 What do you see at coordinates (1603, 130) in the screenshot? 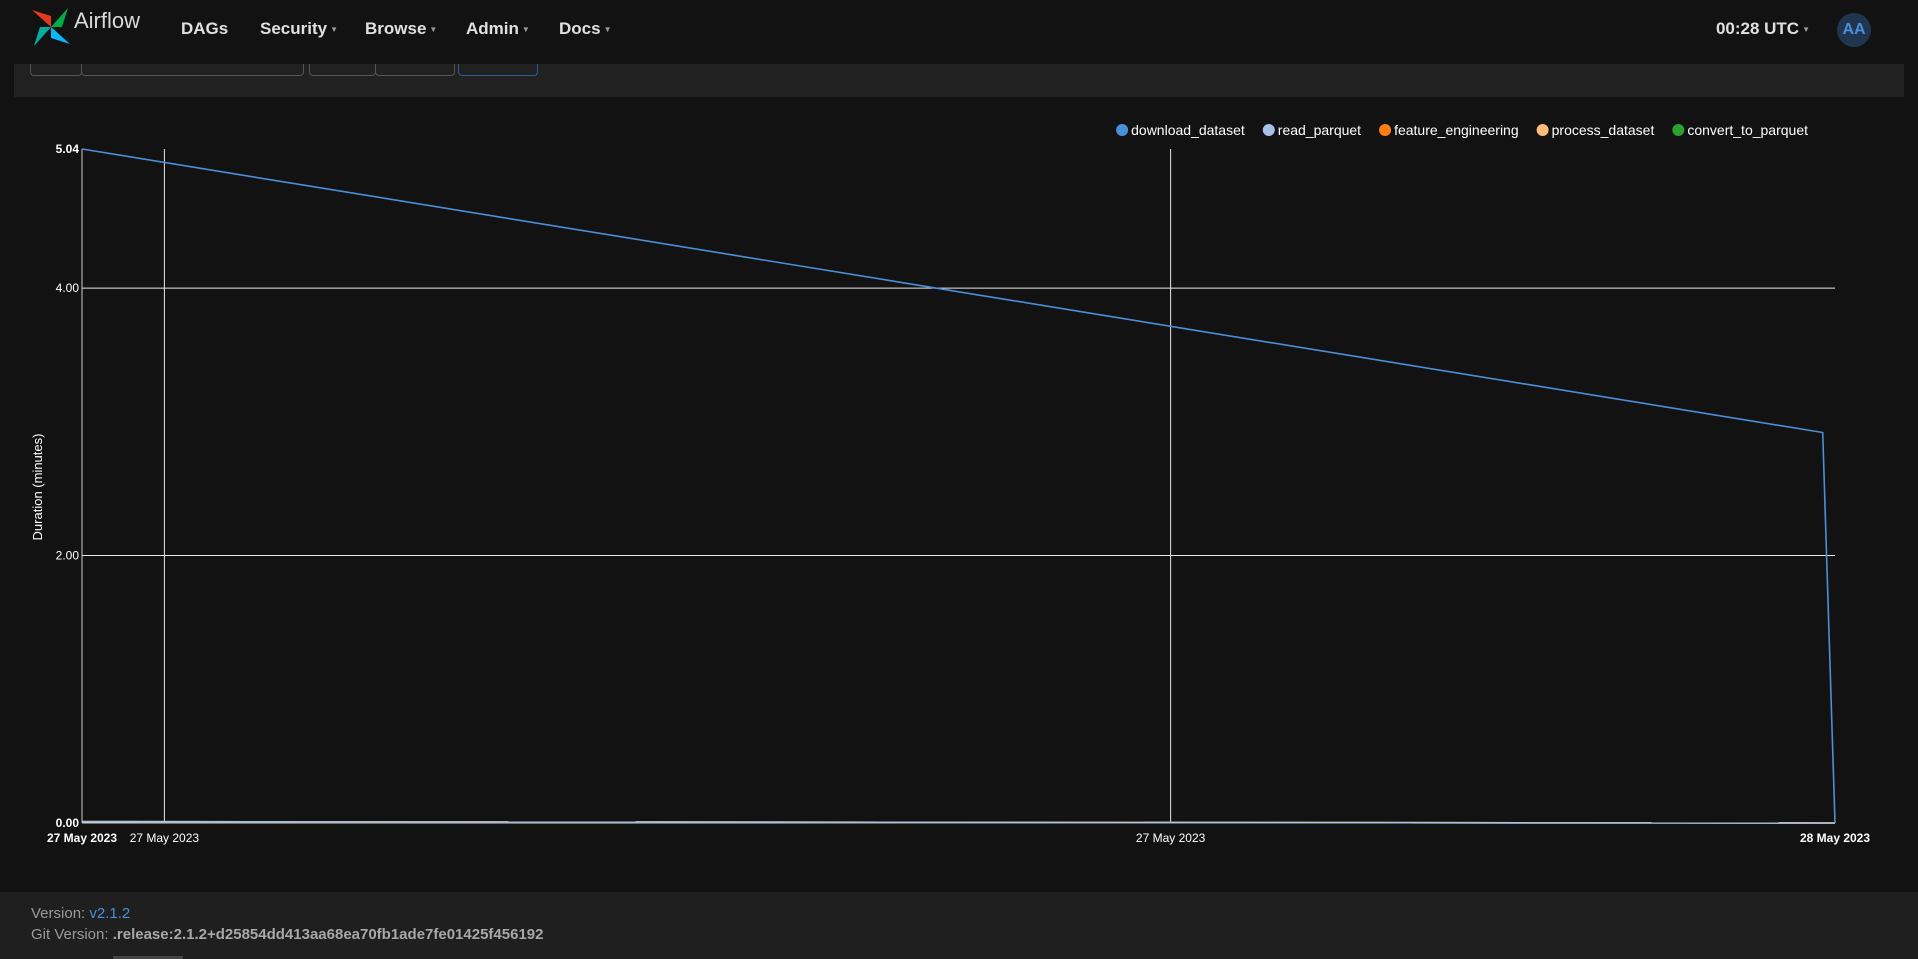
I see `legend-label: process_dataset` at bounding box center [1603, 130].